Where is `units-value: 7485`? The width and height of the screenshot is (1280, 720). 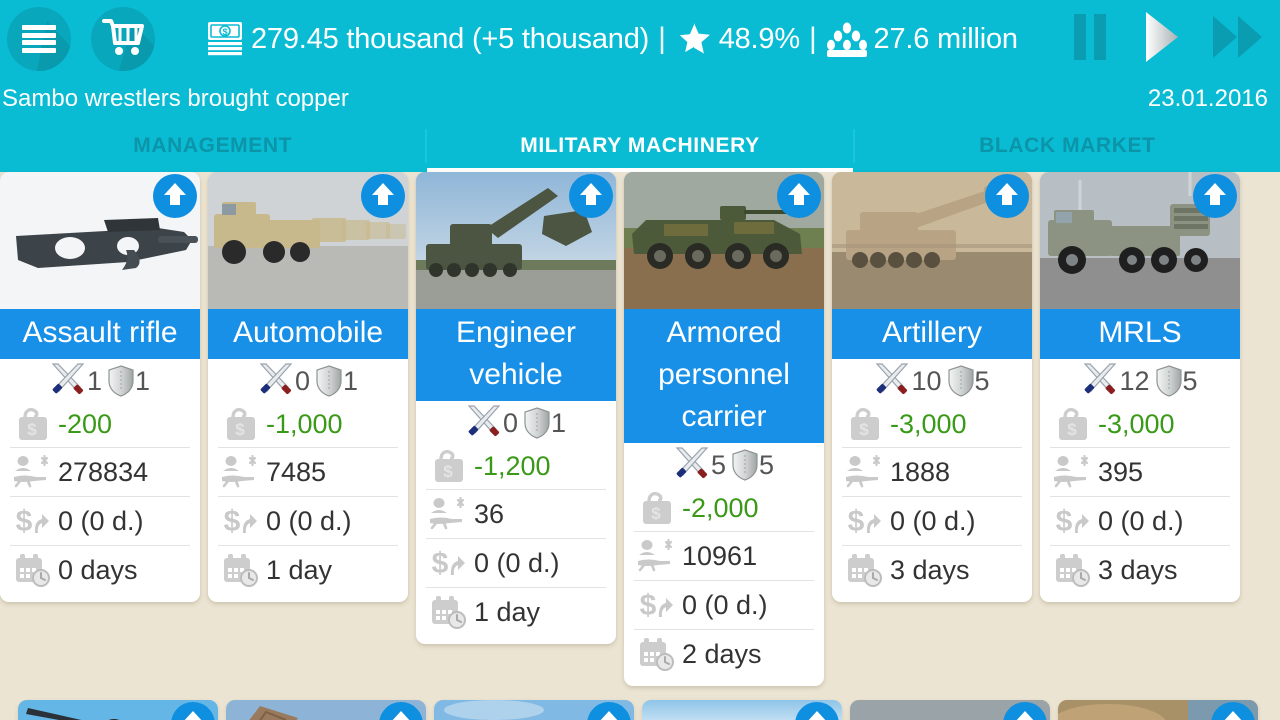 units-value: 7485 is located at coordinates (296, 471).